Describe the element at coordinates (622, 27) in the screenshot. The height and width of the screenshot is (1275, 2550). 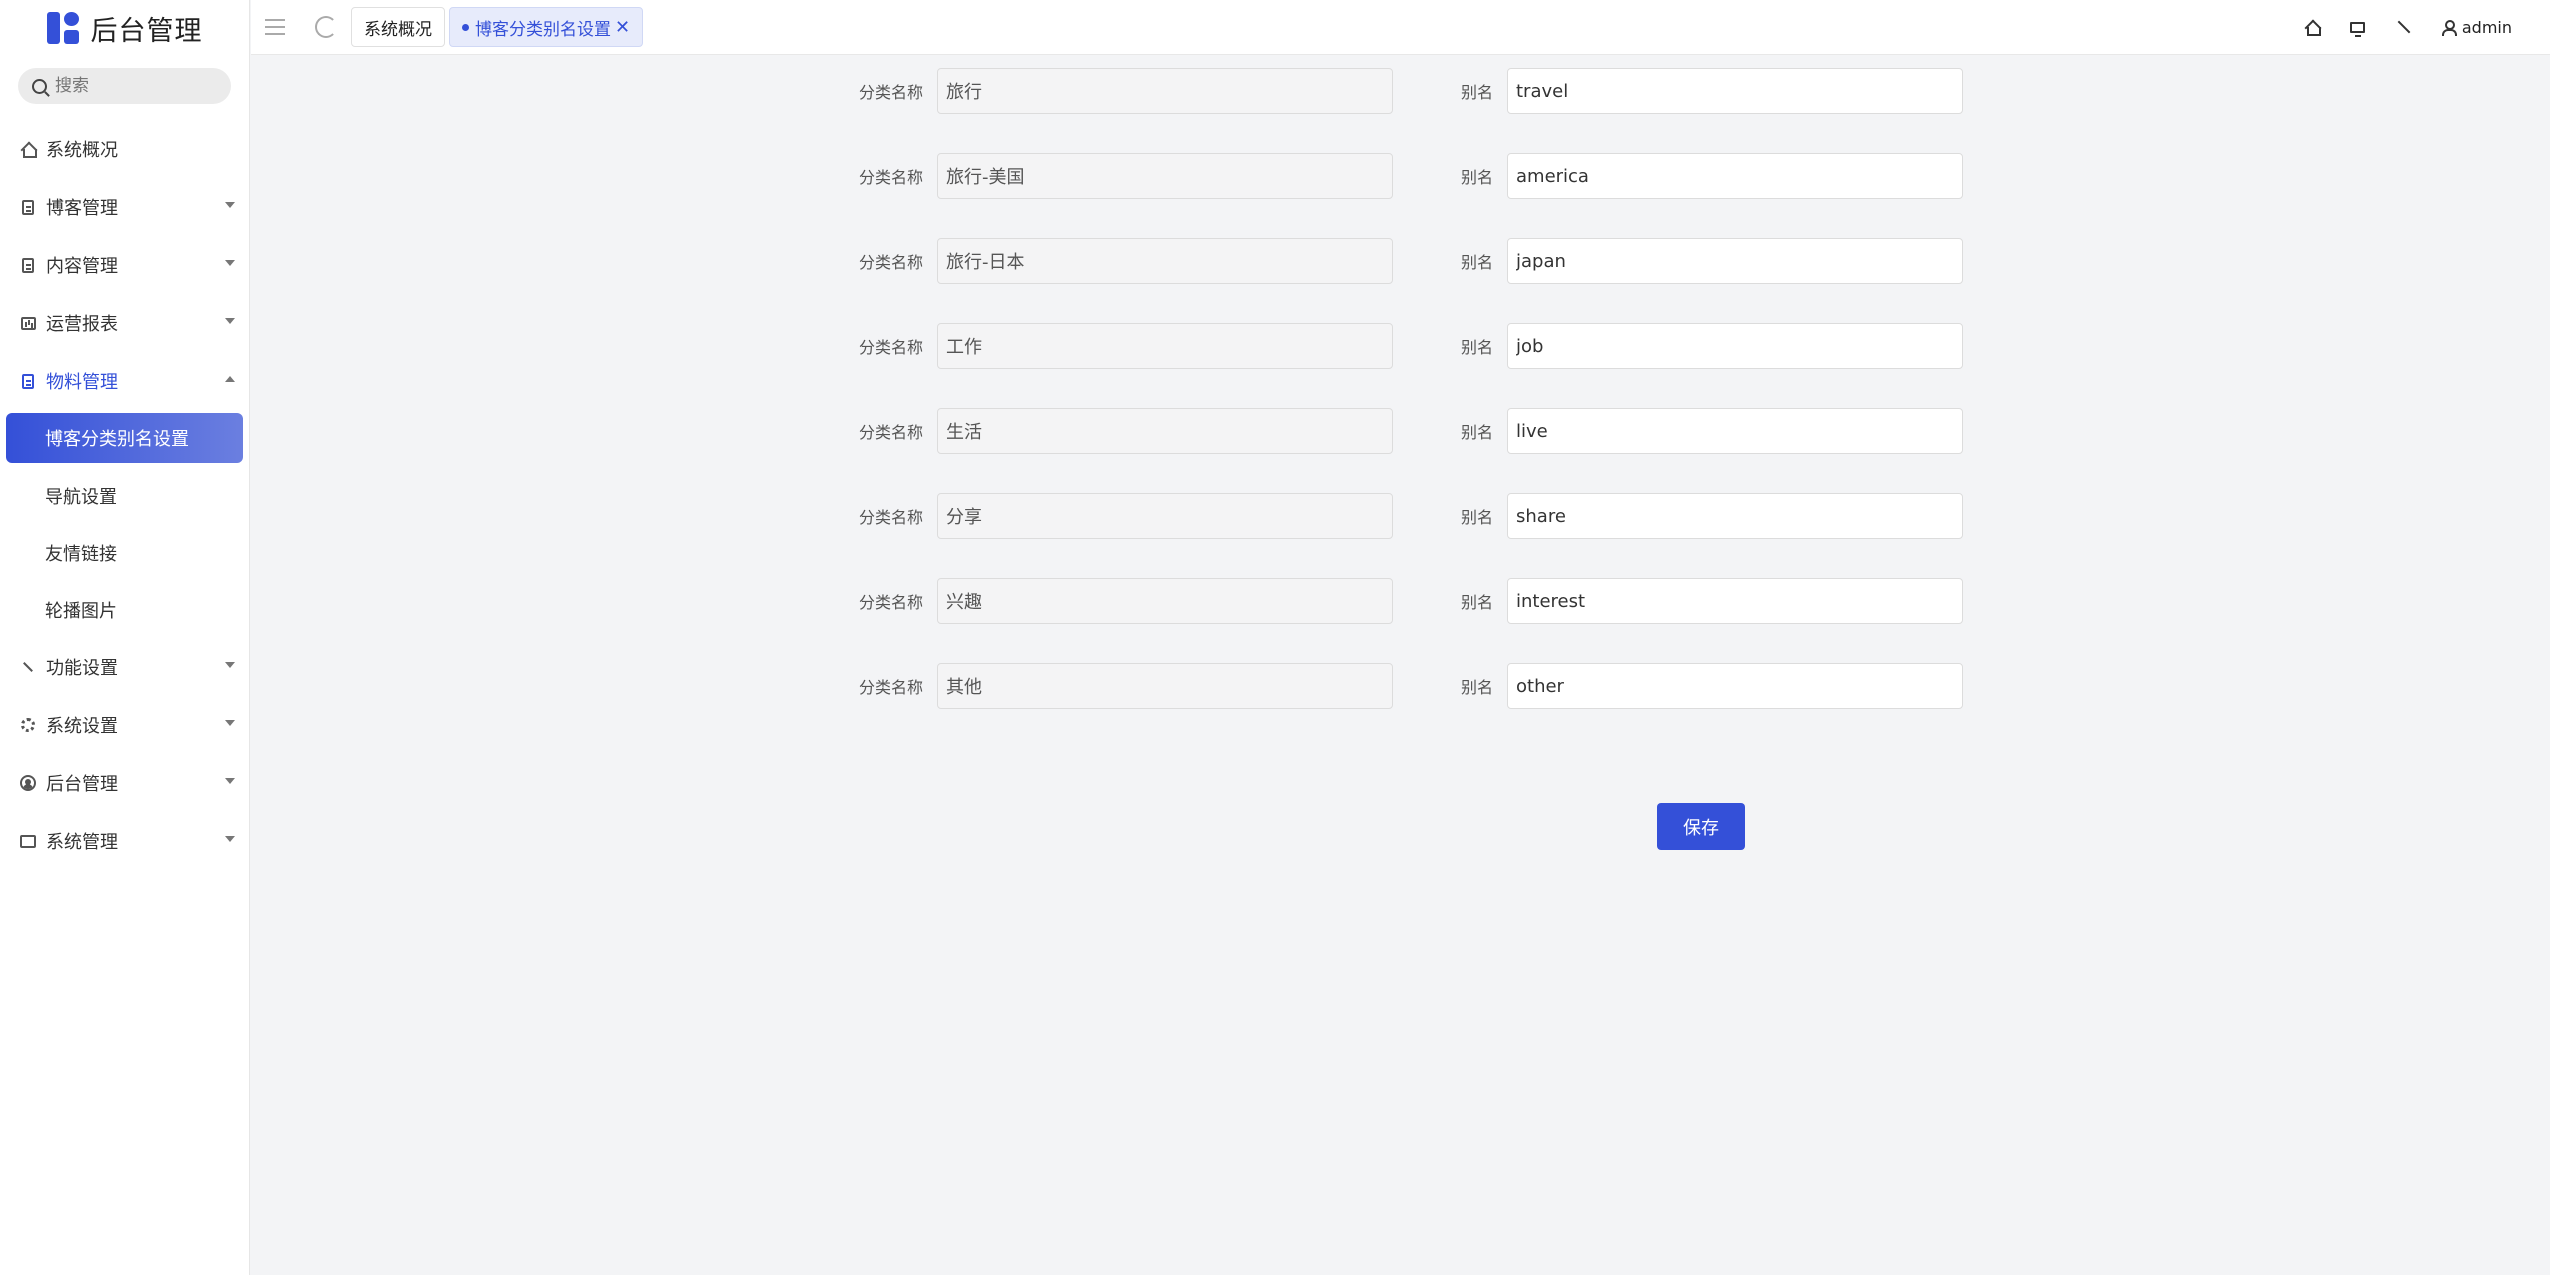
I see `close-icon: ✕` at that location.